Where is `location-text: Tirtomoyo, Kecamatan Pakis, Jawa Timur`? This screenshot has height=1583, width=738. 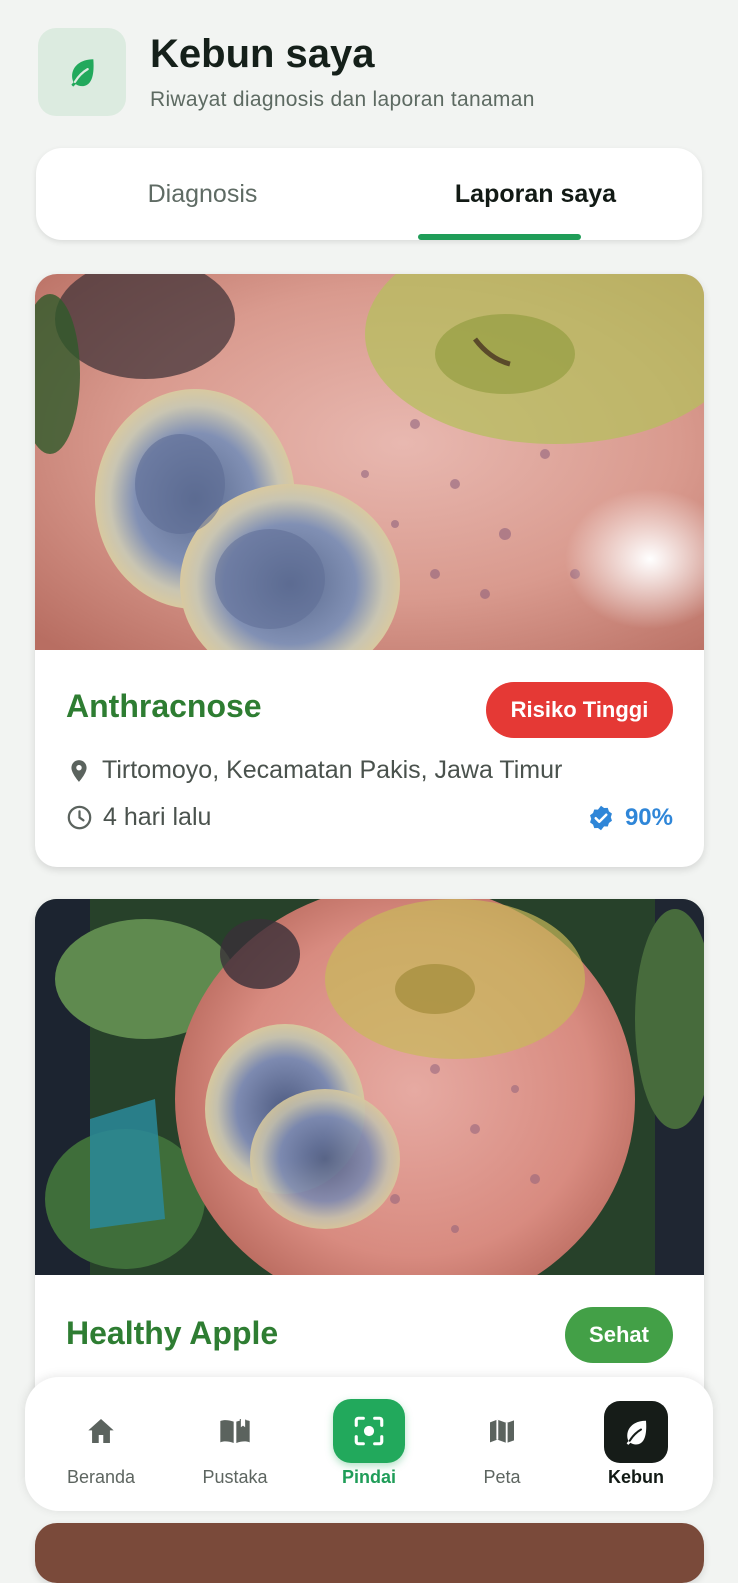
location-text: Tirtomoyo, Kecamatan Pakis, Jawa Timur is located at coordinates (332, 770).